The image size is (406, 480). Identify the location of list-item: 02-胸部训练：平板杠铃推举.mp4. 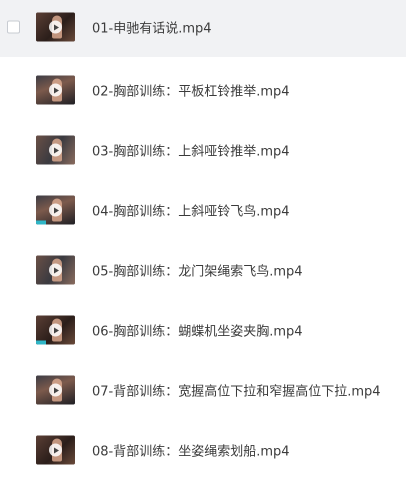
(203, 90).